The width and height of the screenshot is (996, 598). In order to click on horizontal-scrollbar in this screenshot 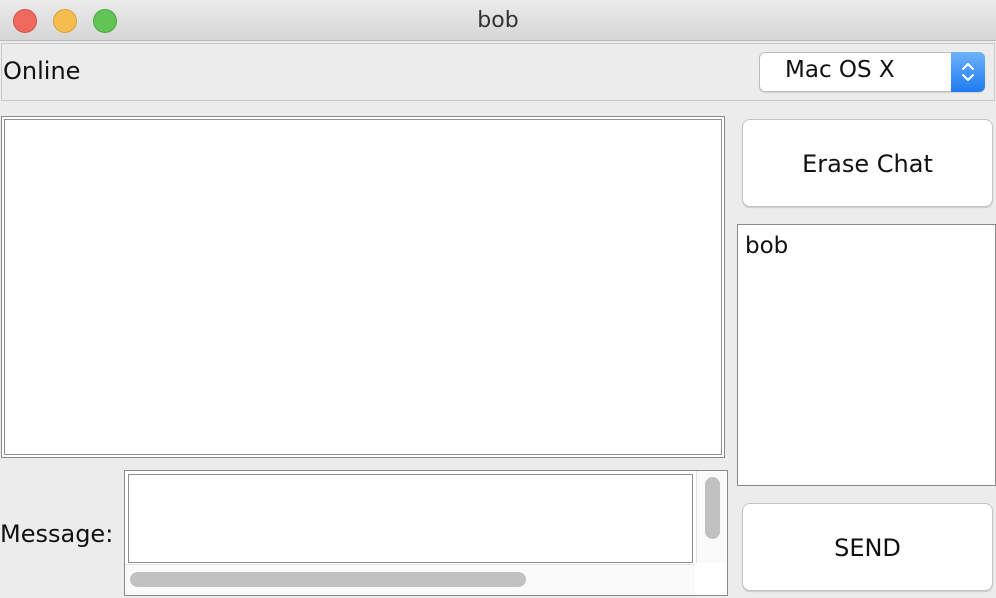, I will do `click(410, 579)`.